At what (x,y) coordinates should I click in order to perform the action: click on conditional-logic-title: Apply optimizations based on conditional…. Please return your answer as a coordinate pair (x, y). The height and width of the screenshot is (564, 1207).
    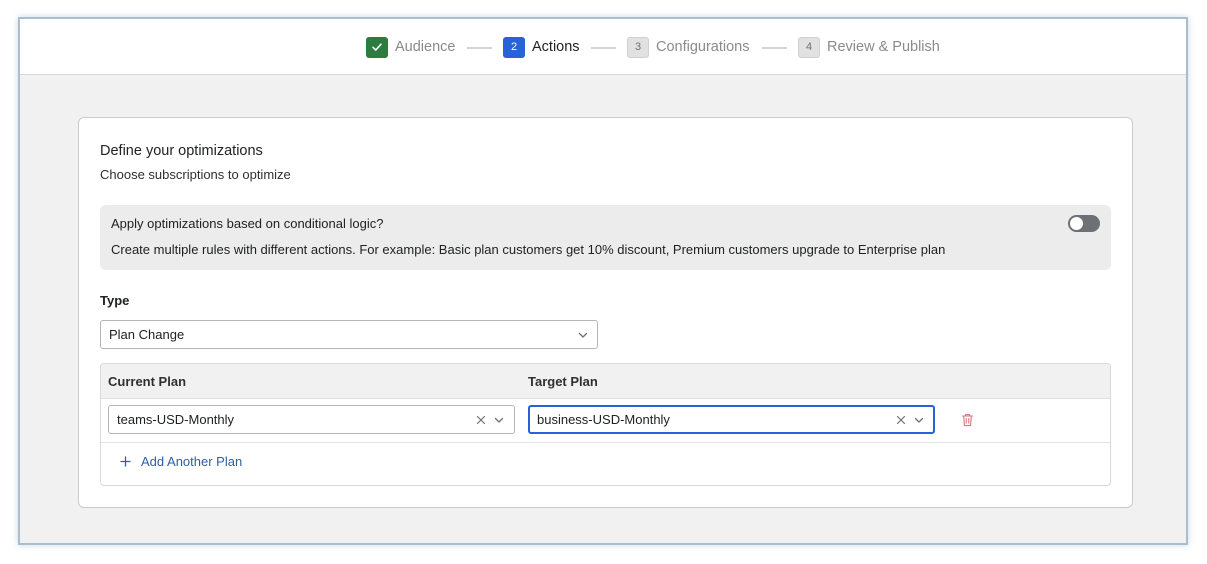
    Looking at the image, I should click on (247, 223).